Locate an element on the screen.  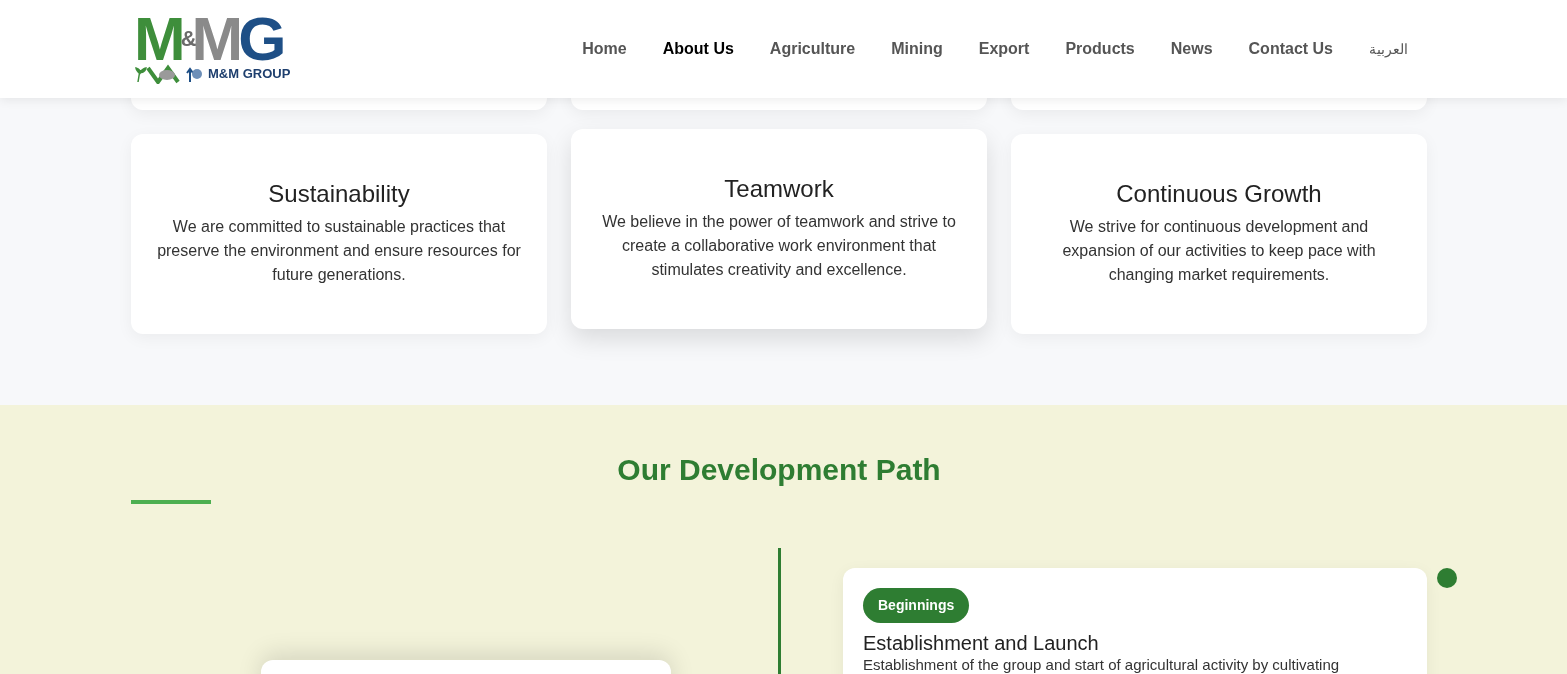
logo-wordmark: M&M GROUP is located at coordinates (249, 74).